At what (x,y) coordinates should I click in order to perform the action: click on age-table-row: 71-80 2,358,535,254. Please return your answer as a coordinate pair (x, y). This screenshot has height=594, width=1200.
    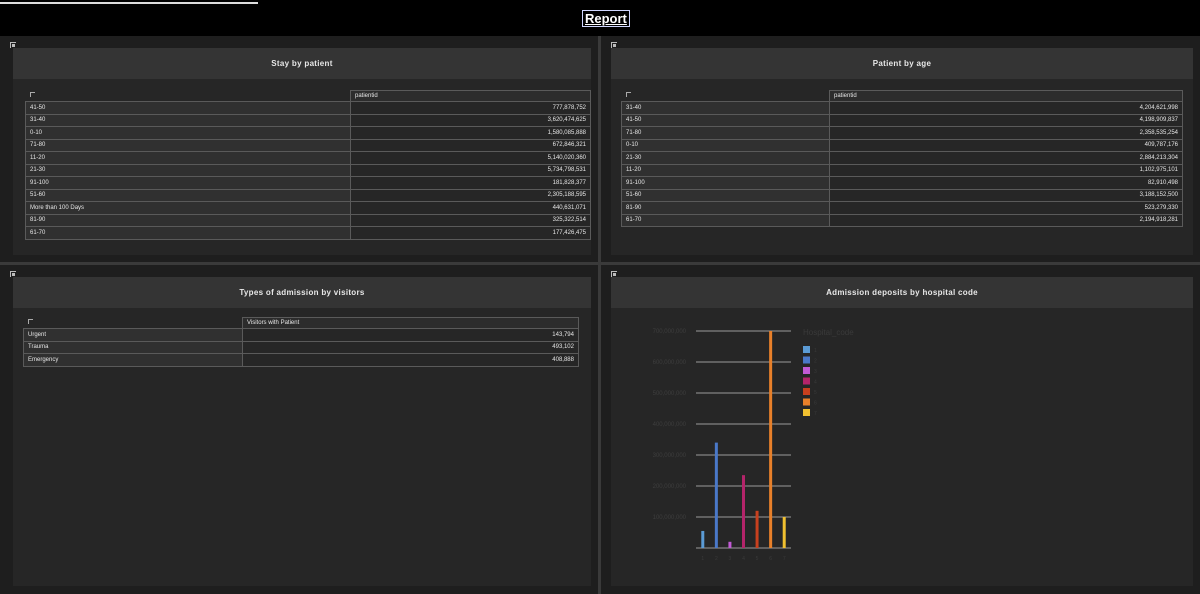
    Looking at the image, I should click on (902, 133).